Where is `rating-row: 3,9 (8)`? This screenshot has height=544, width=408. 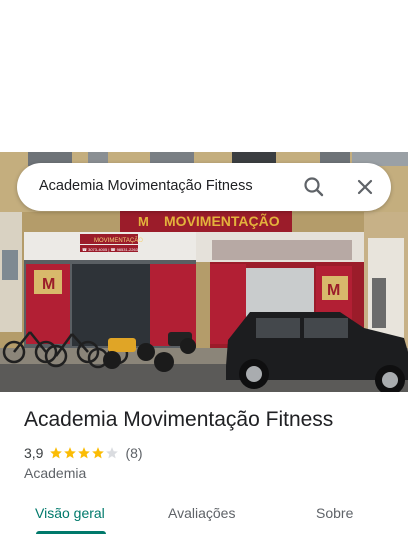 rating-row: 3,9 (8) is located at coordinates (83, 453).